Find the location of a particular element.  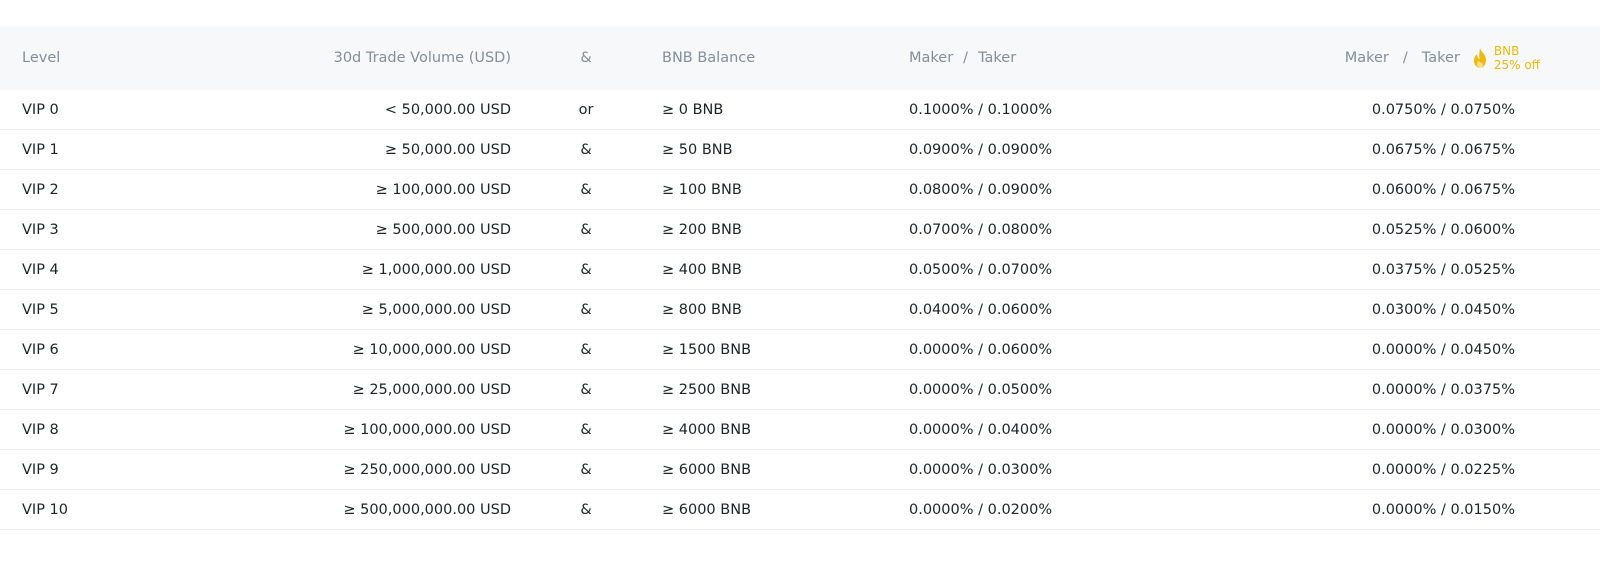

volume-cell: ≥ 25,000,000.00 USD is located at coordinates (431, 389).